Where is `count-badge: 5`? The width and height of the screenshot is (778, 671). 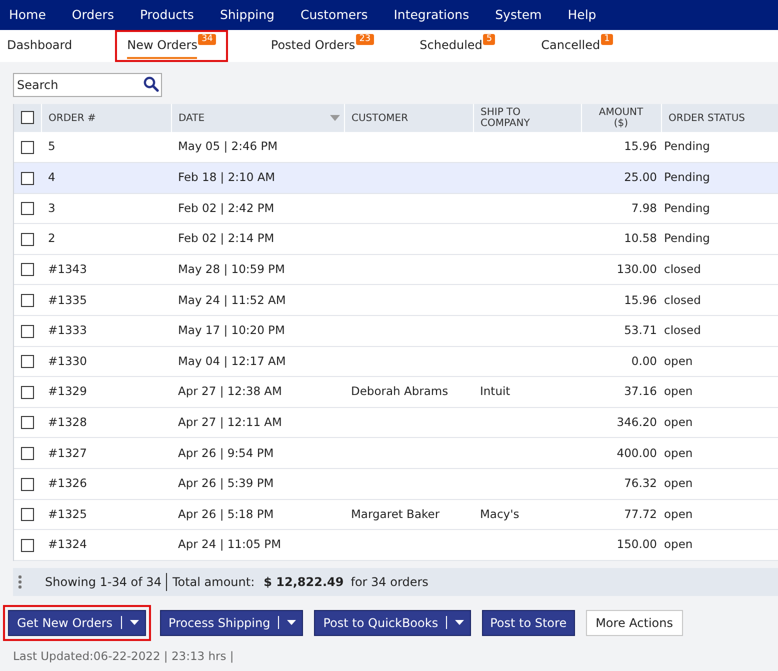
count-badge: 5 is located at coordinates (489, 39).